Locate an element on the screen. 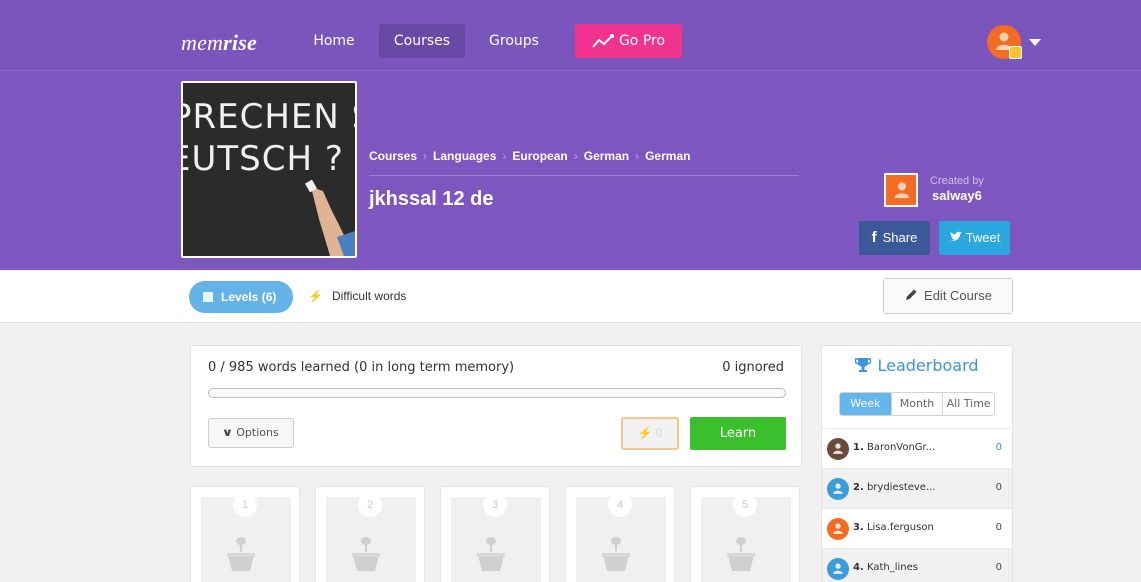  breadcrumb-european: European is located at coordinates (539, 156).